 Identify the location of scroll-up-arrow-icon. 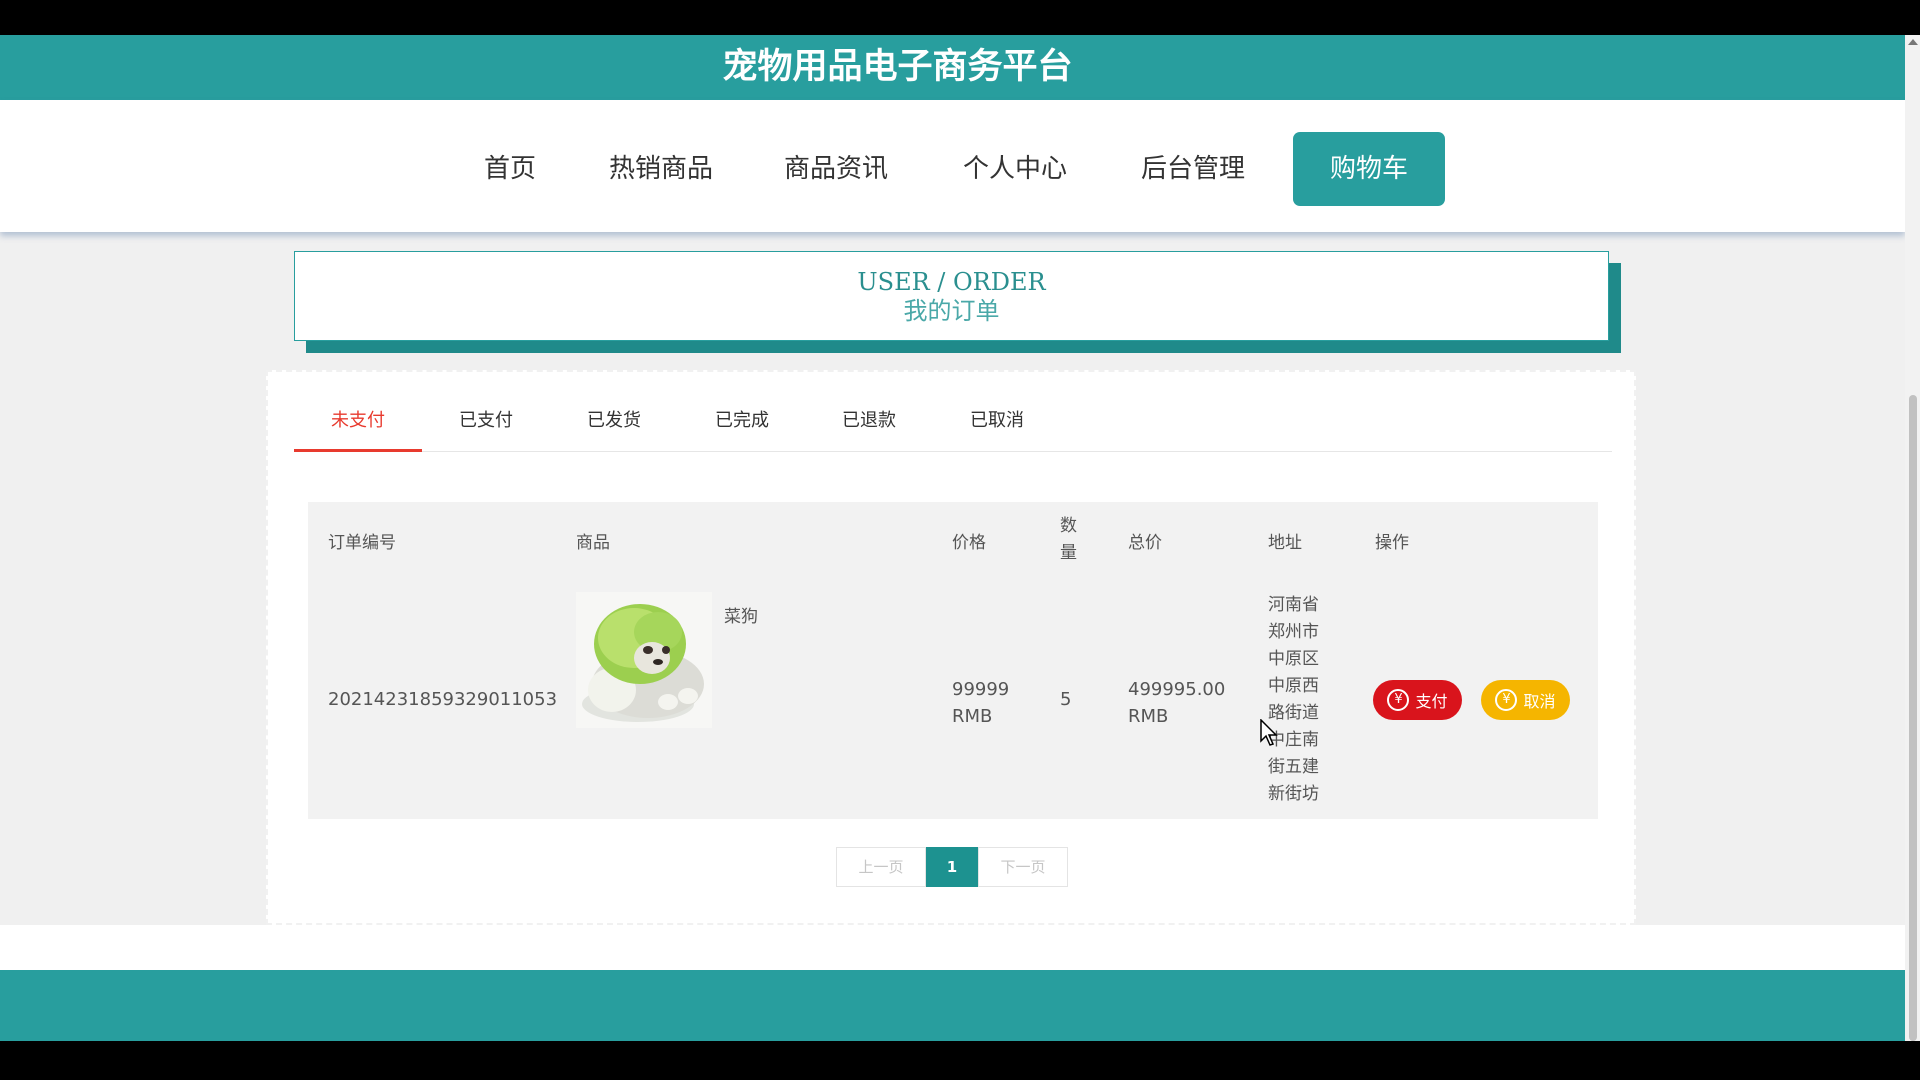
(1913, 42).